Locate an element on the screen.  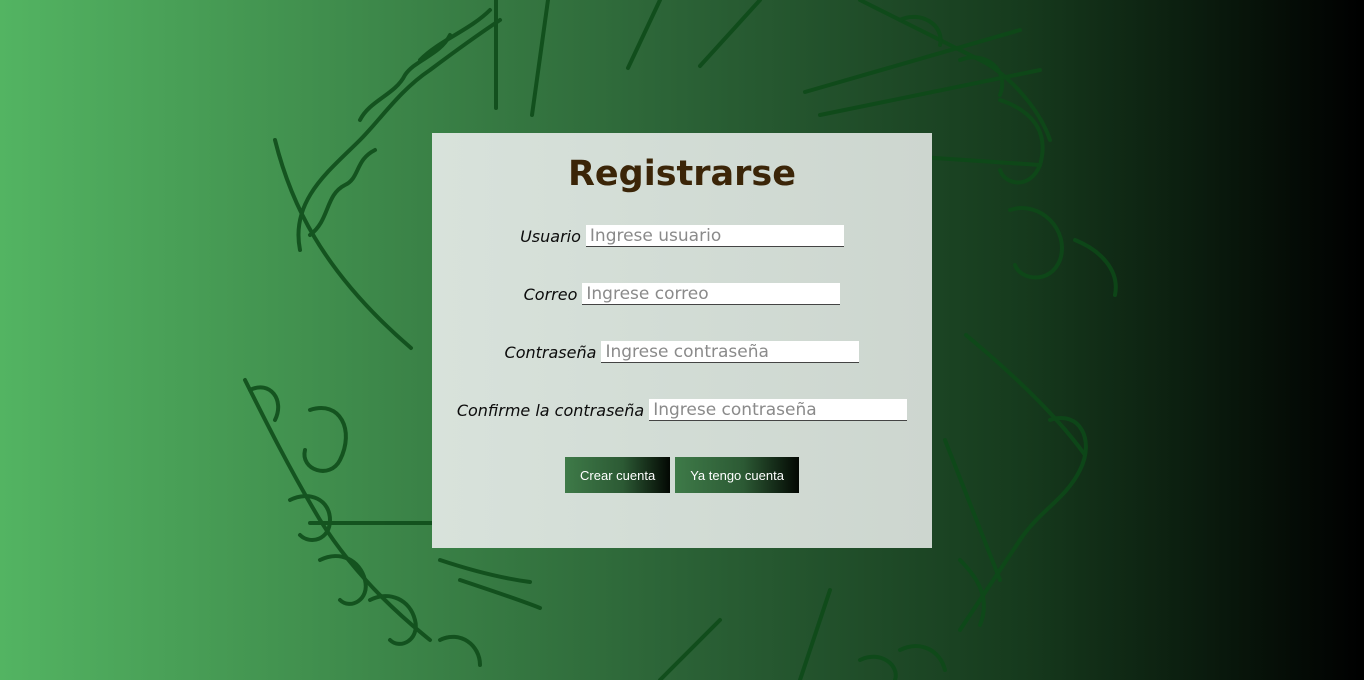
username-label: Usuario is located at coordinates (550, 236).